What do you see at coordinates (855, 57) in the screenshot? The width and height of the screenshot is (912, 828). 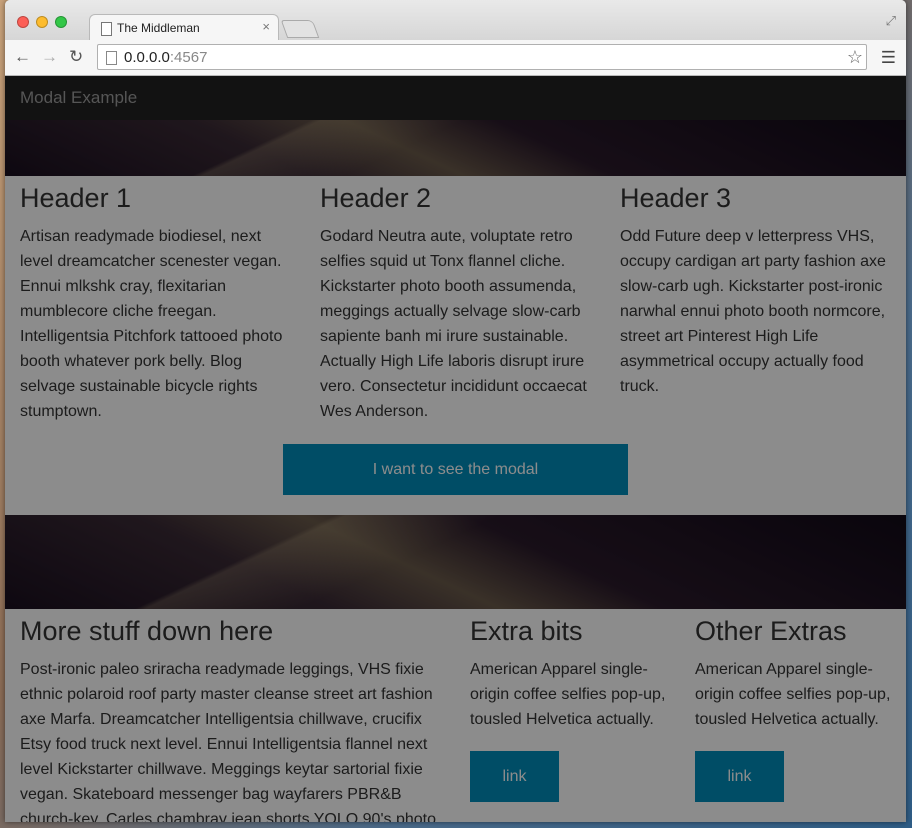 I see `bookmark-star-icon: ☆` at bounding box center [855, 57].